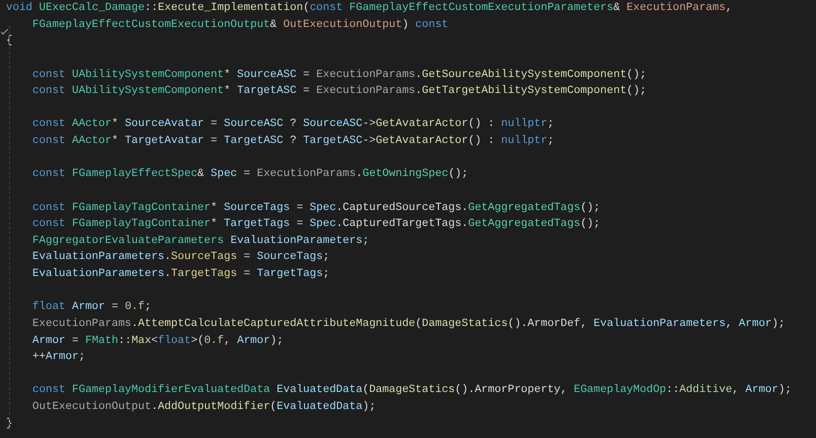 The height and width of the screenshot is (438, 816). What do you see at coordinates (204, 407) in the screenshot?
I see `code-line: OutExecutionOutput.AddOutputModifier(EvaluatedData);` at bounding box center [204, 407].